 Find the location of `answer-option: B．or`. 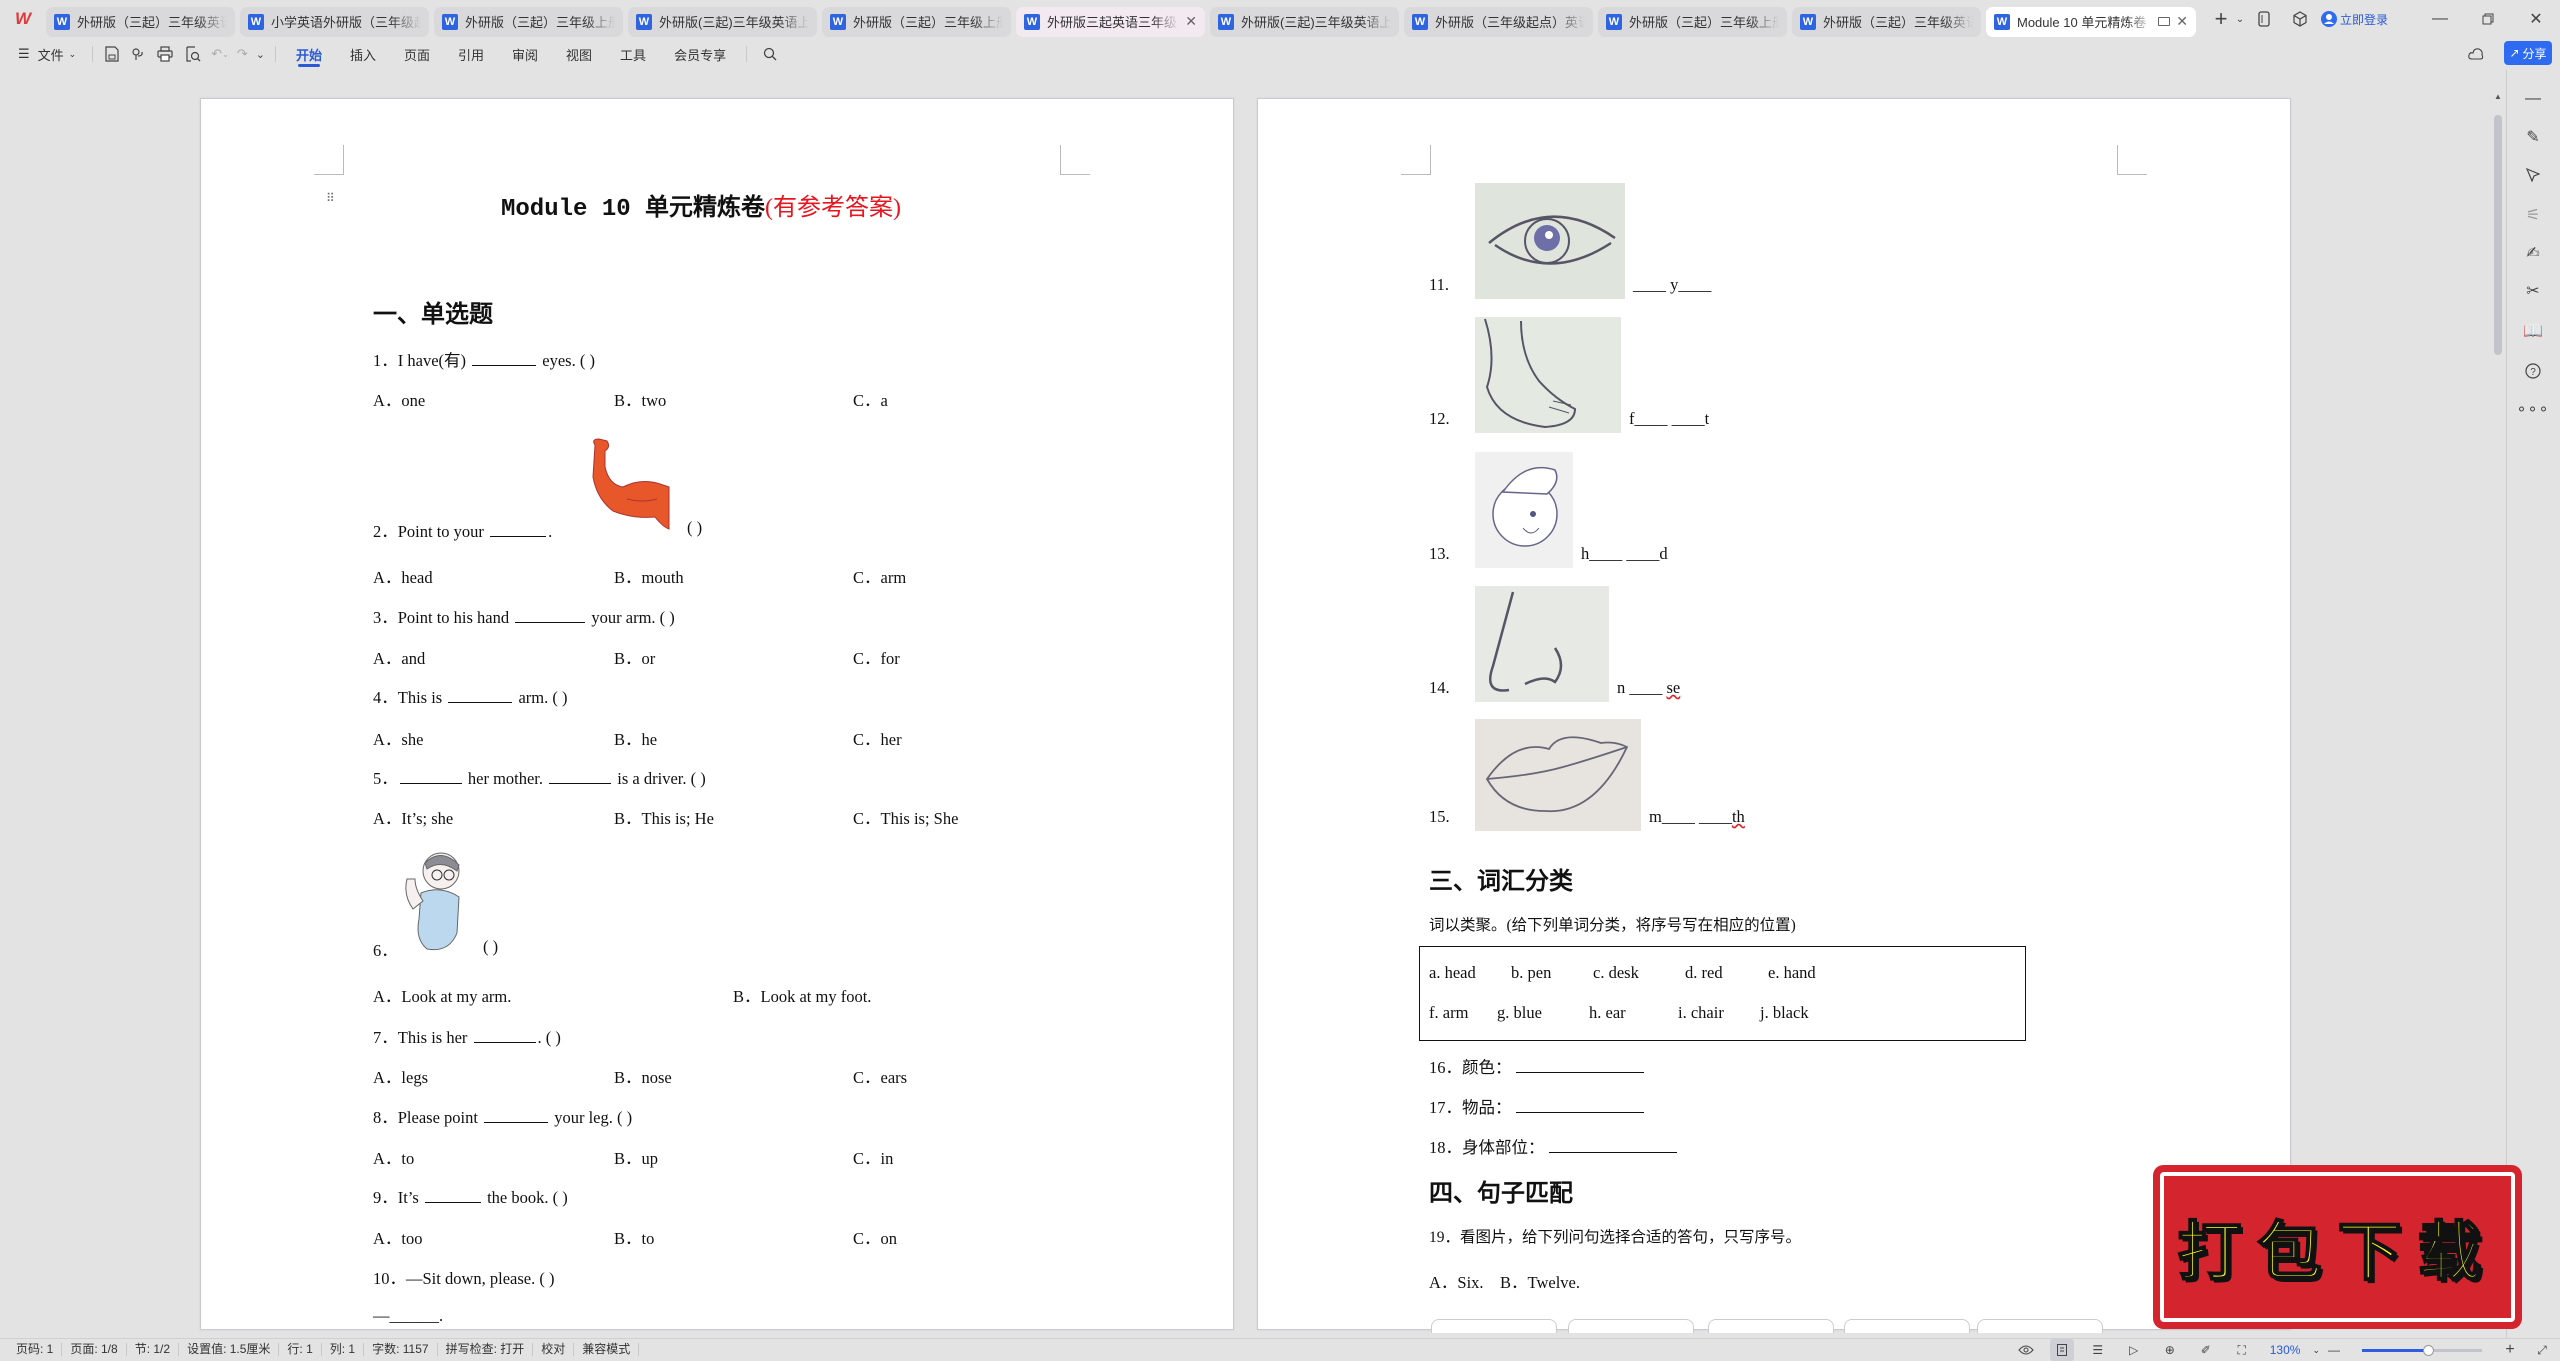

answer-option: B．or is located at coordinates (634, 657).